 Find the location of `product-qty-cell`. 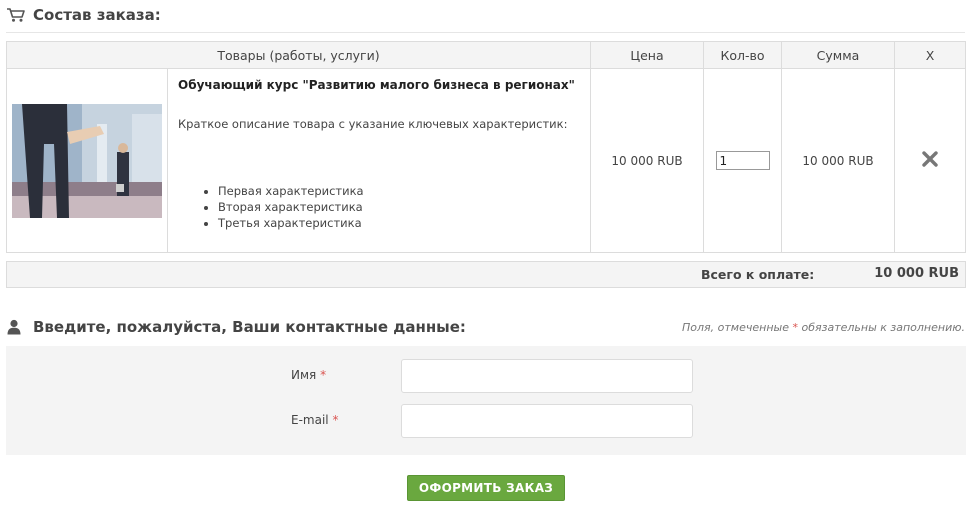

product-qty-cell is located at coordinates (742, 160).